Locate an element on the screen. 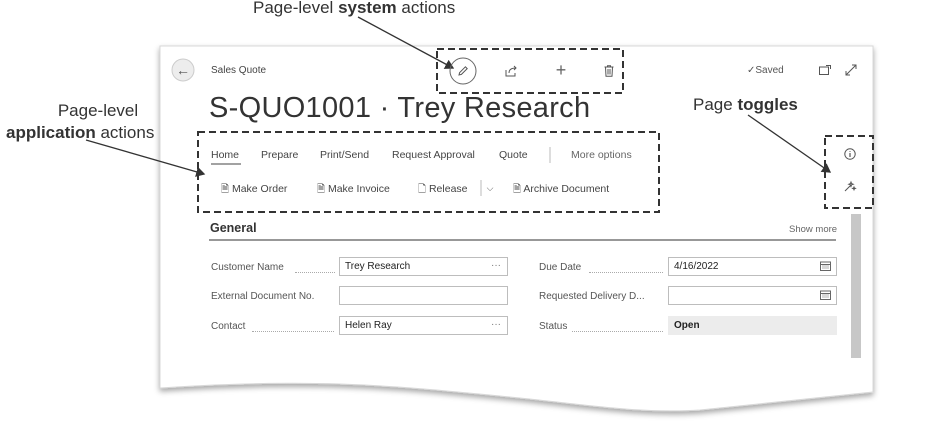 This screenshot has width=943, height=436. archive-document-label: Archive Document is located at coordinates (566, 189).